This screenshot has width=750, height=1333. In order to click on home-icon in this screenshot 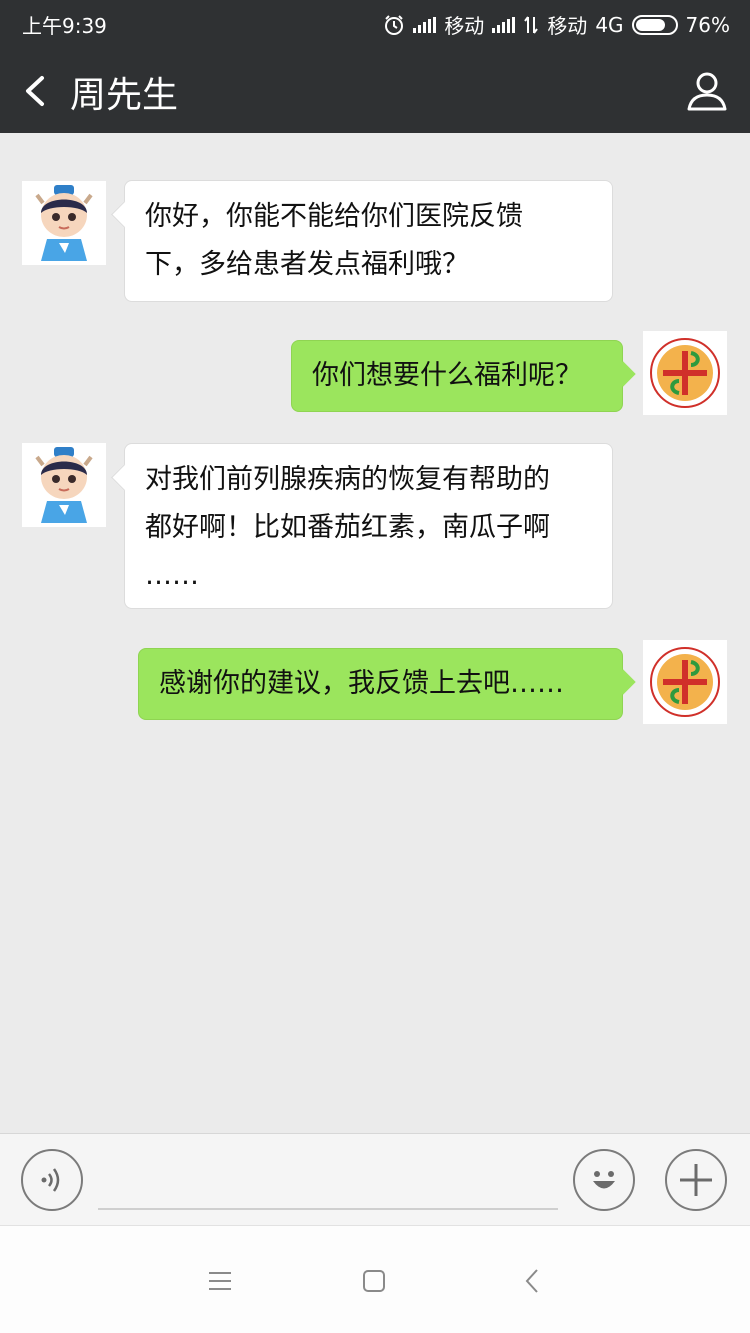, I will do `click(374, 1281)`.